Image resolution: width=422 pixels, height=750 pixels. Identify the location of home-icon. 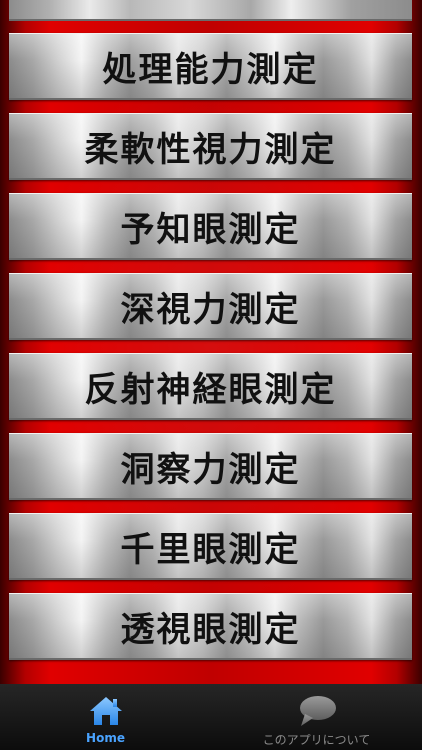
(105, 711).